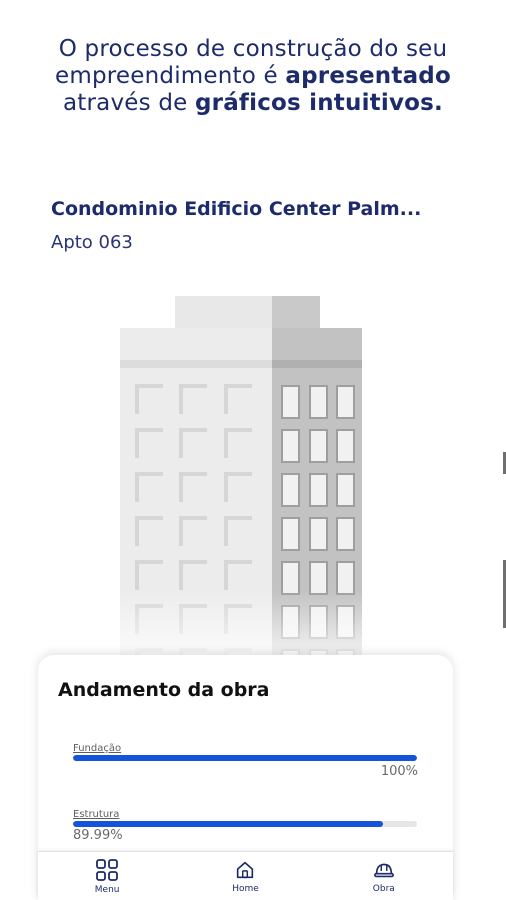  What do you see at coordinates (225, 313) in the screenshot?
I see `building-top-left` at bounding box center [225, 313].